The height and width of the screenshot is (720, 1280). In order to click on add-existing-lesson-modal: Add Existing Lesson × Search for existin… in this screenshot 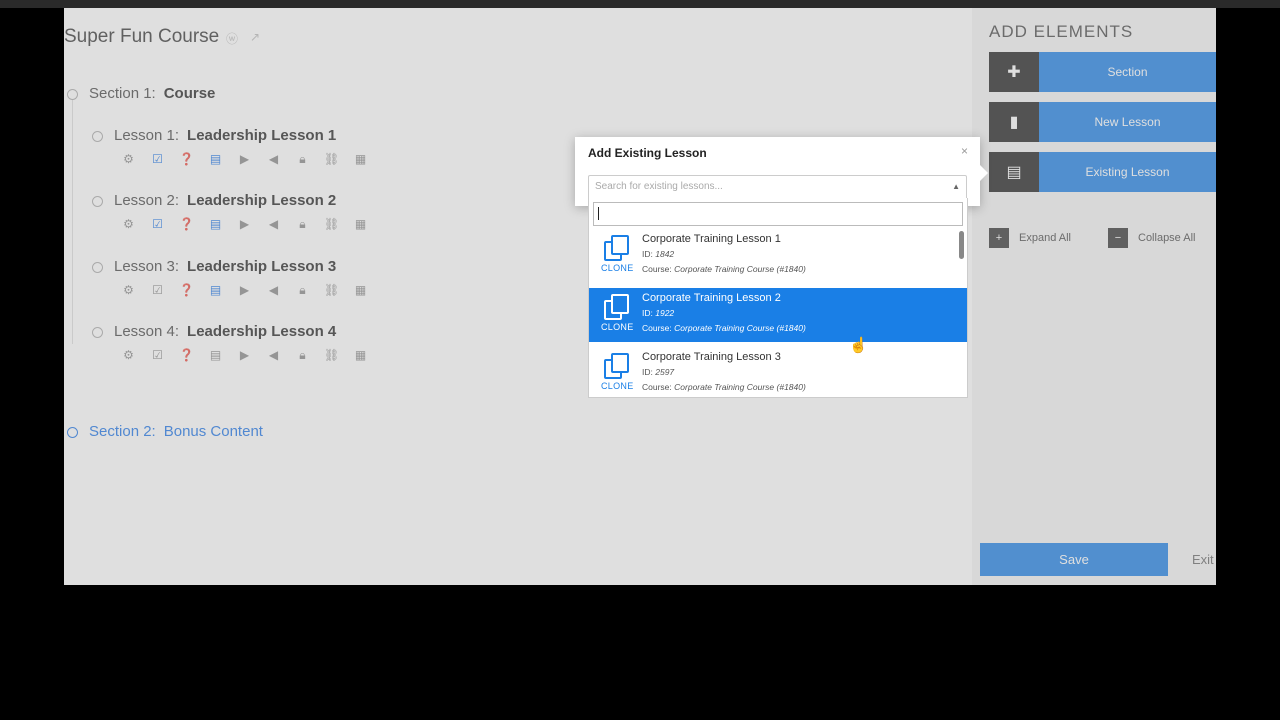, I will do `click(781, 171)`.